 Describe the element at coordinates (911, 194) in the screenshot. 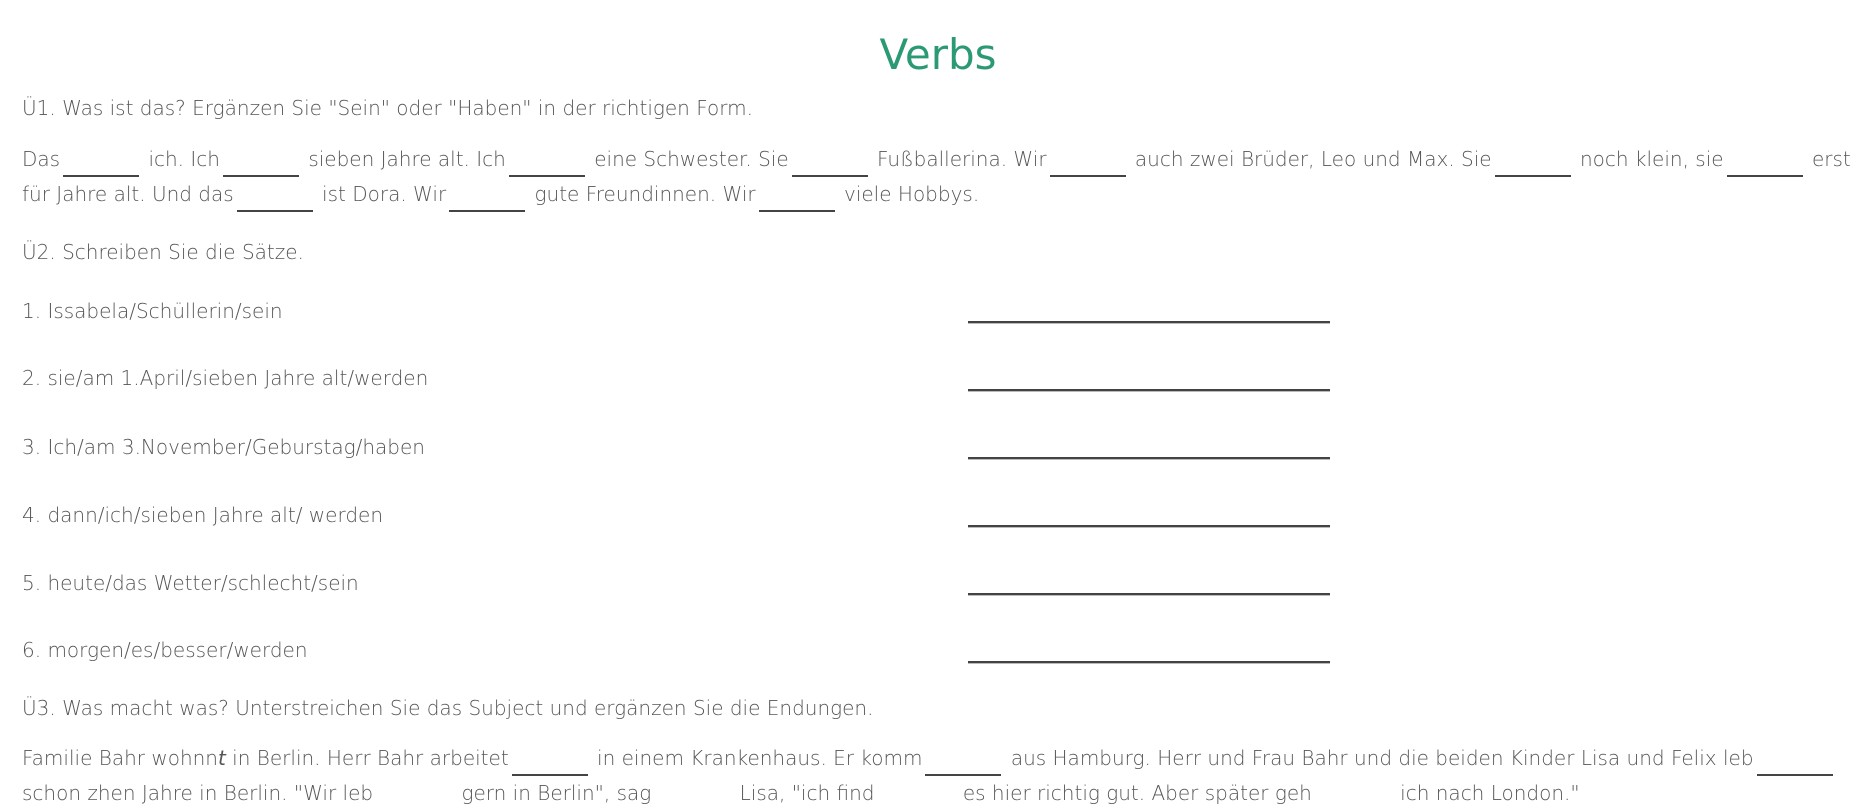

I see `text-segment: viele Hobbys.` at that location.